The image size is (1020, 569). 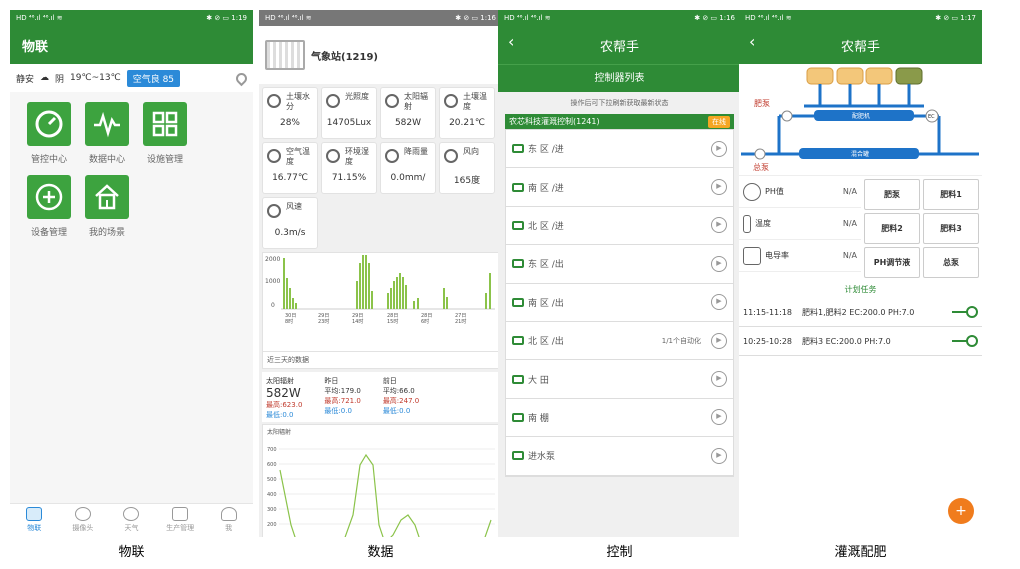 What do you see at coordinates (619, 78) in the screenshot?
I see `controller-list-header: 控制器列表` at bounding box center [619, 78].